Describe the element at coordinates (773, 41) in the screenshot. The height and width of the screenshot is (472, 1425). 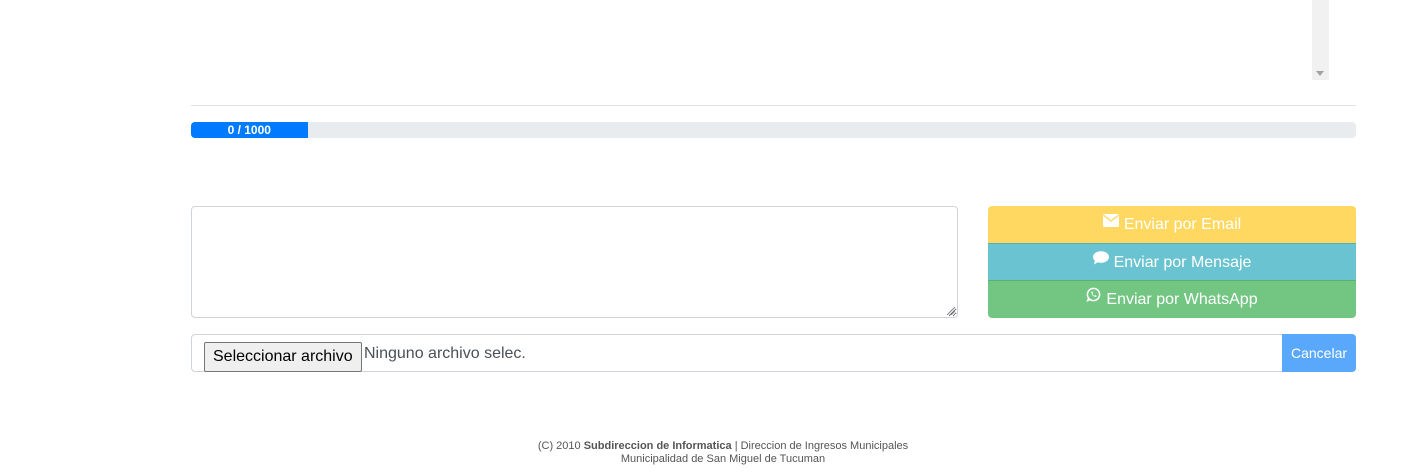
I see `scrollable-content-area` at that location.